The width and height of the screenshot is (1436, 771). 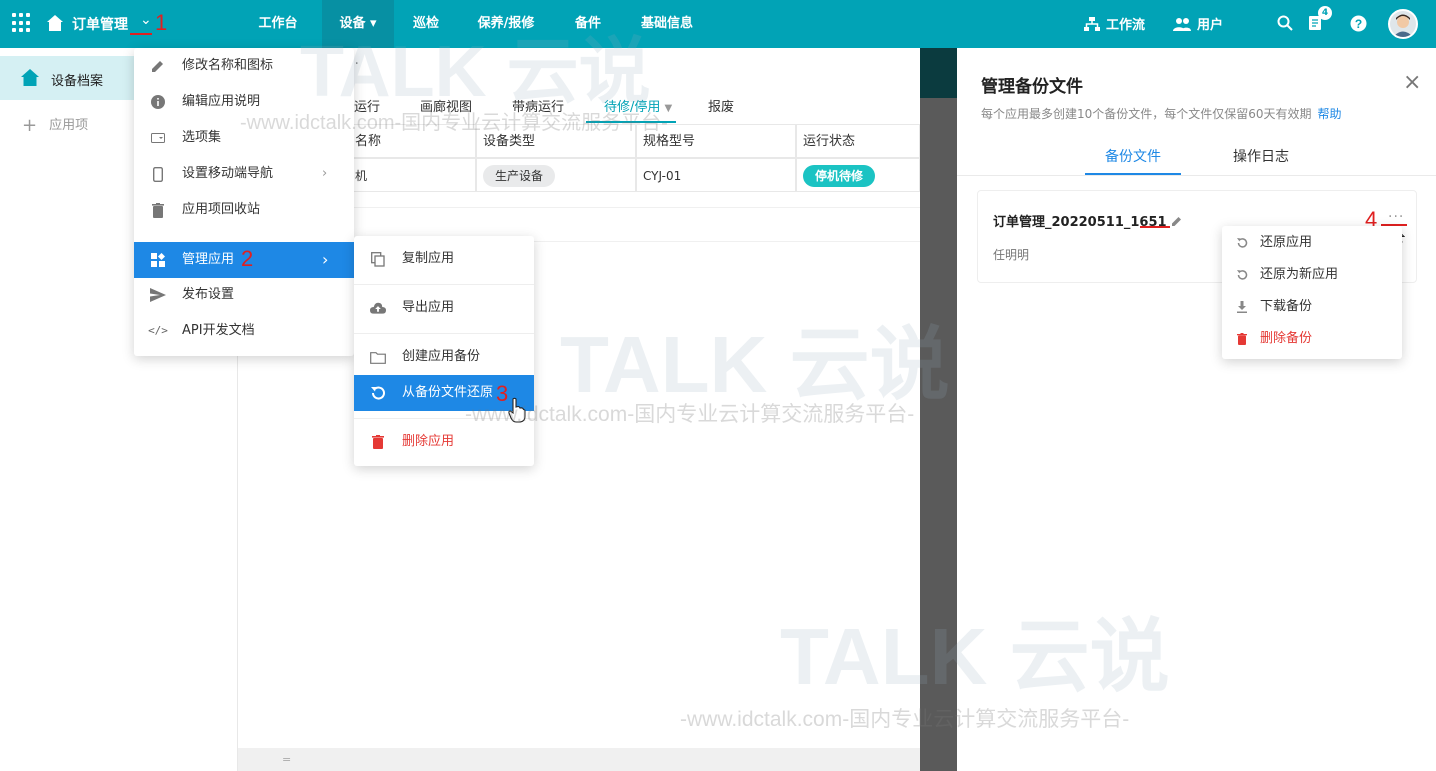 I want to click on annotation-underline, so click(x=1155, y=227).